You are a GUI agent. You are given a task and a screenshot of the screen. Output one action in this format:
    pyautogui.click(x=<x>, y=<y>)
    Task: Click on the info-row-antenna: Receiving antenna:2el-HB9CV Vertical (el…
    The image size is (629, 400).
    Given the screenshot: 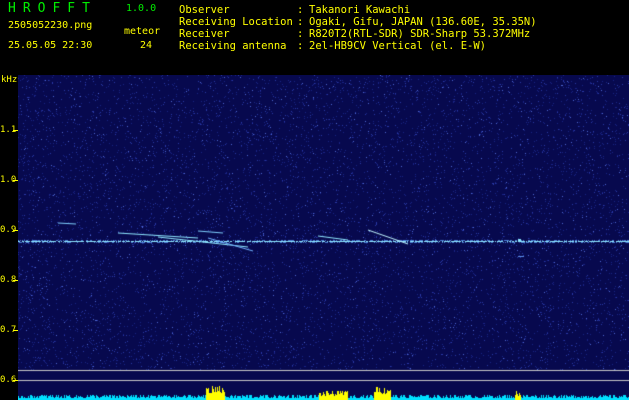 What is the action you would take?
    pyautogui.click(x=333, y=46)
    